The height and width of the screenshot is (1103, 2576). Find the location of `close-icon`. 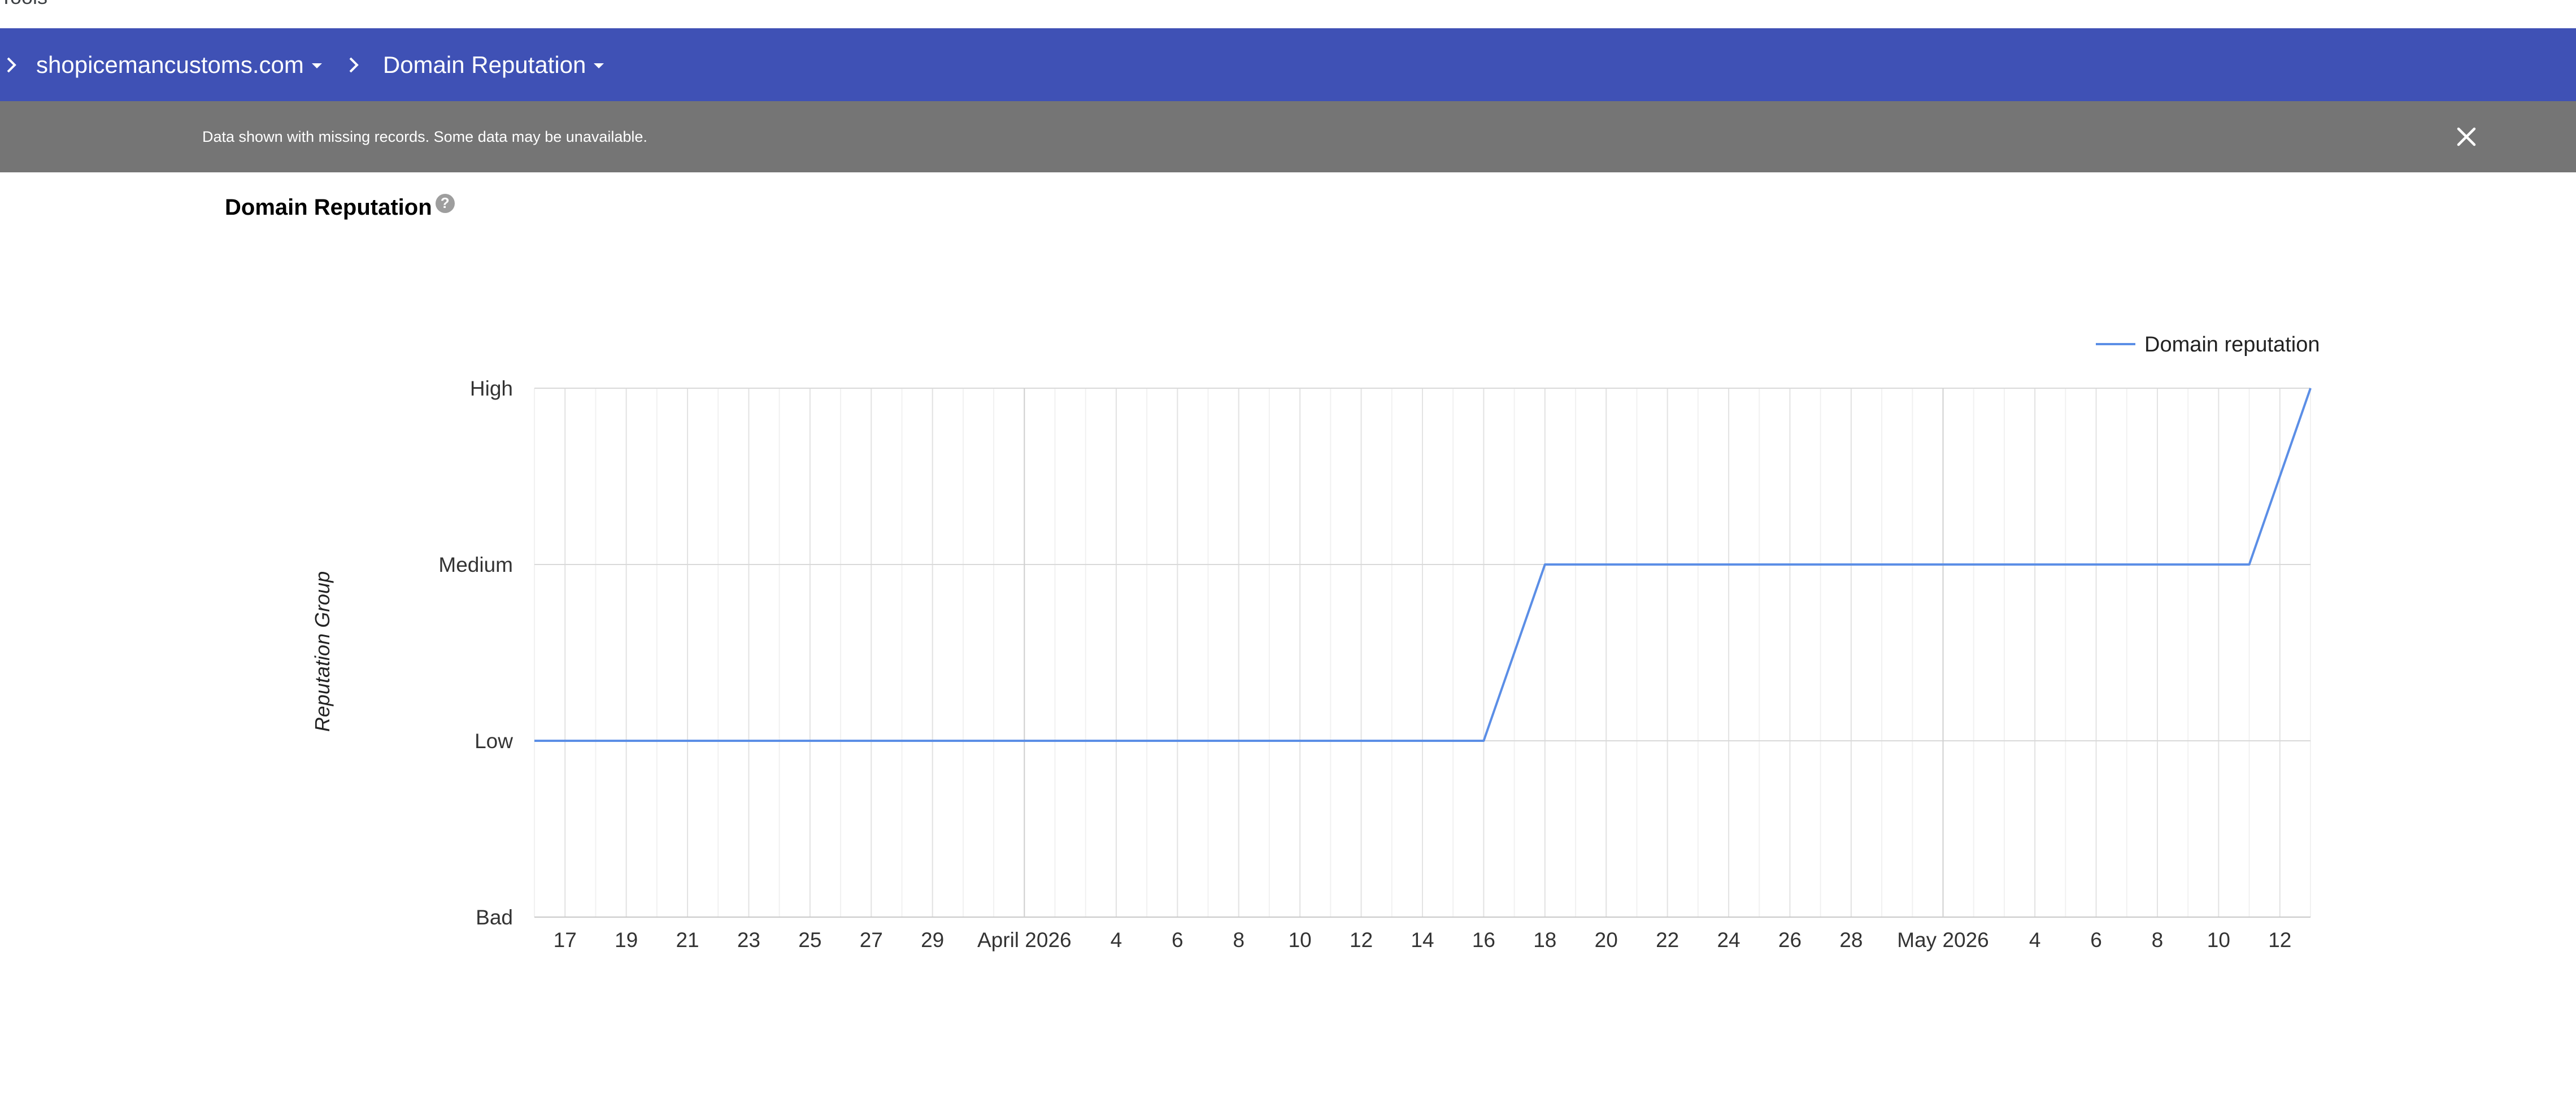

close-icon is located at coordinates (2466, 137).